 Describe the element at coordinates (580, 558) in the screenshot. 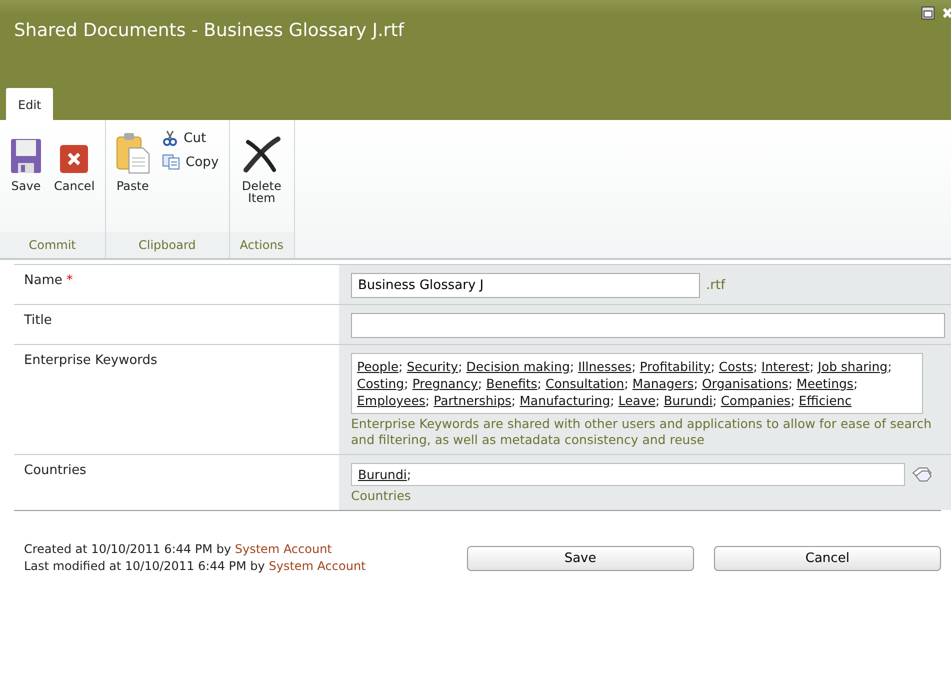

I see `form-button: Save` at that location.